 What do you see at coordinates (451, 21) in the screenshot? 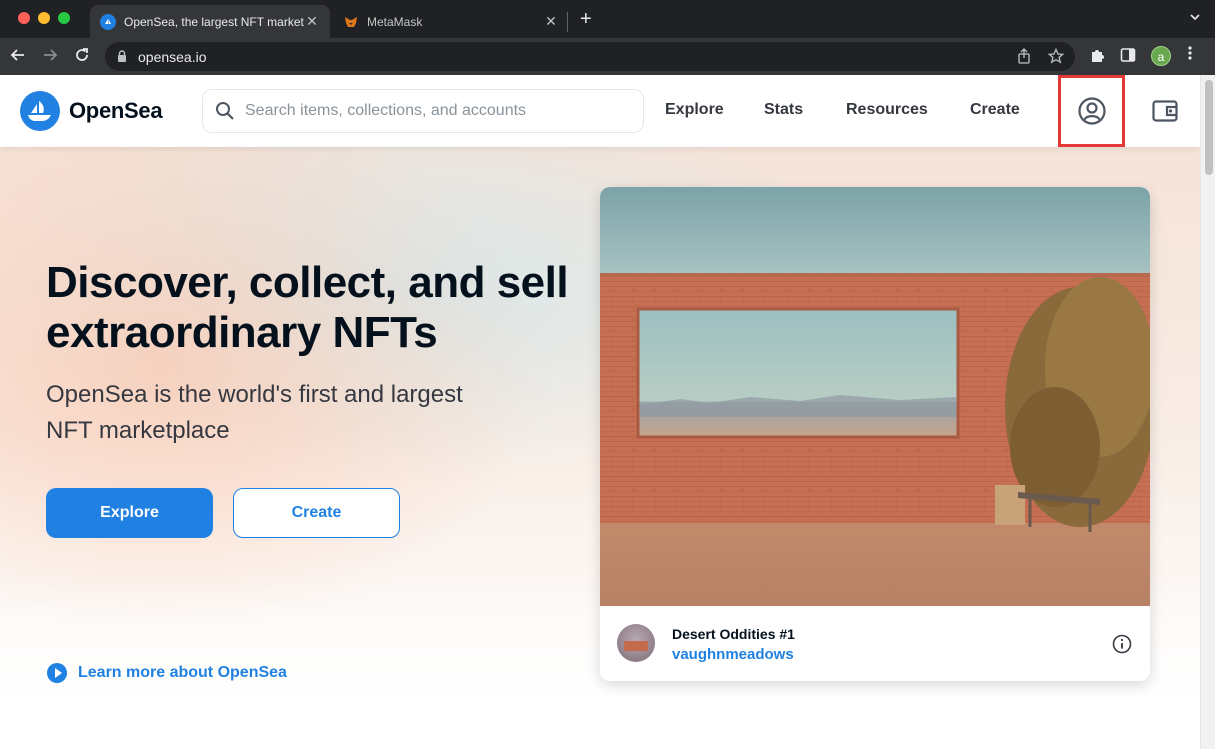
I see `tab-metamask: MetaMask ✕` at bounding box center [451, 21].